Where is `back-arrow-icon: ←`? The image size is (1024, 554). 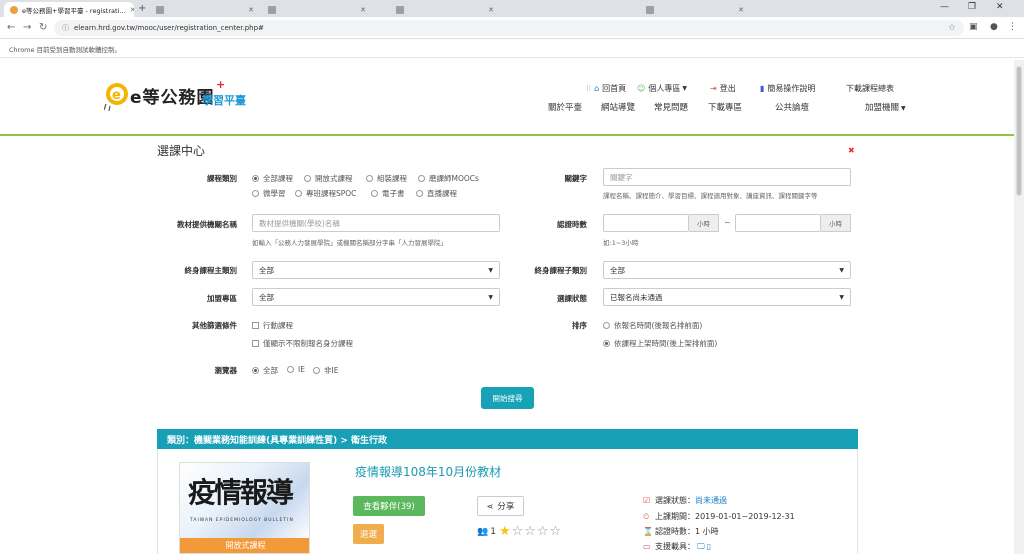 back-arrow-icon: ← is located at coordinates (11, 27).